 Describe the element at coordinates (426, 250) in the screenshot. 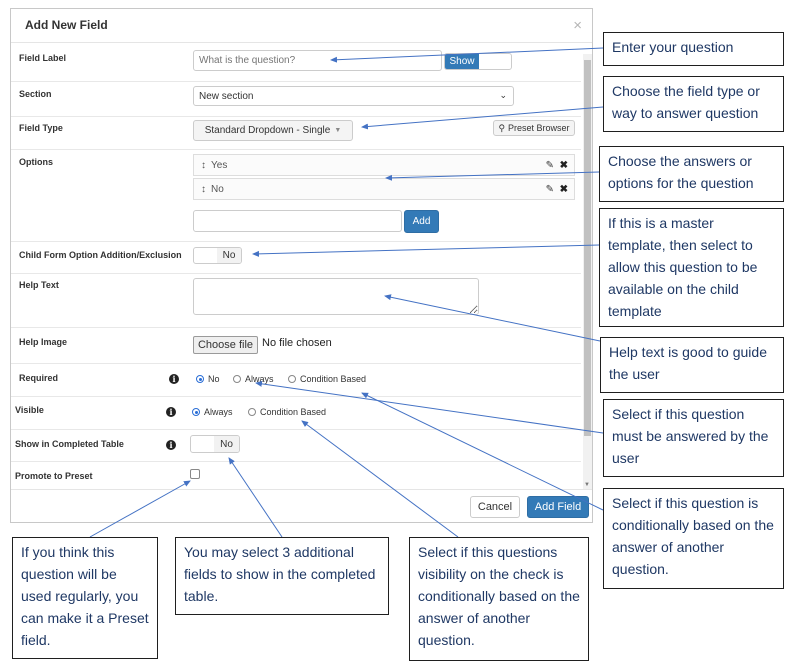

I see `arrow-master-template` at that location.